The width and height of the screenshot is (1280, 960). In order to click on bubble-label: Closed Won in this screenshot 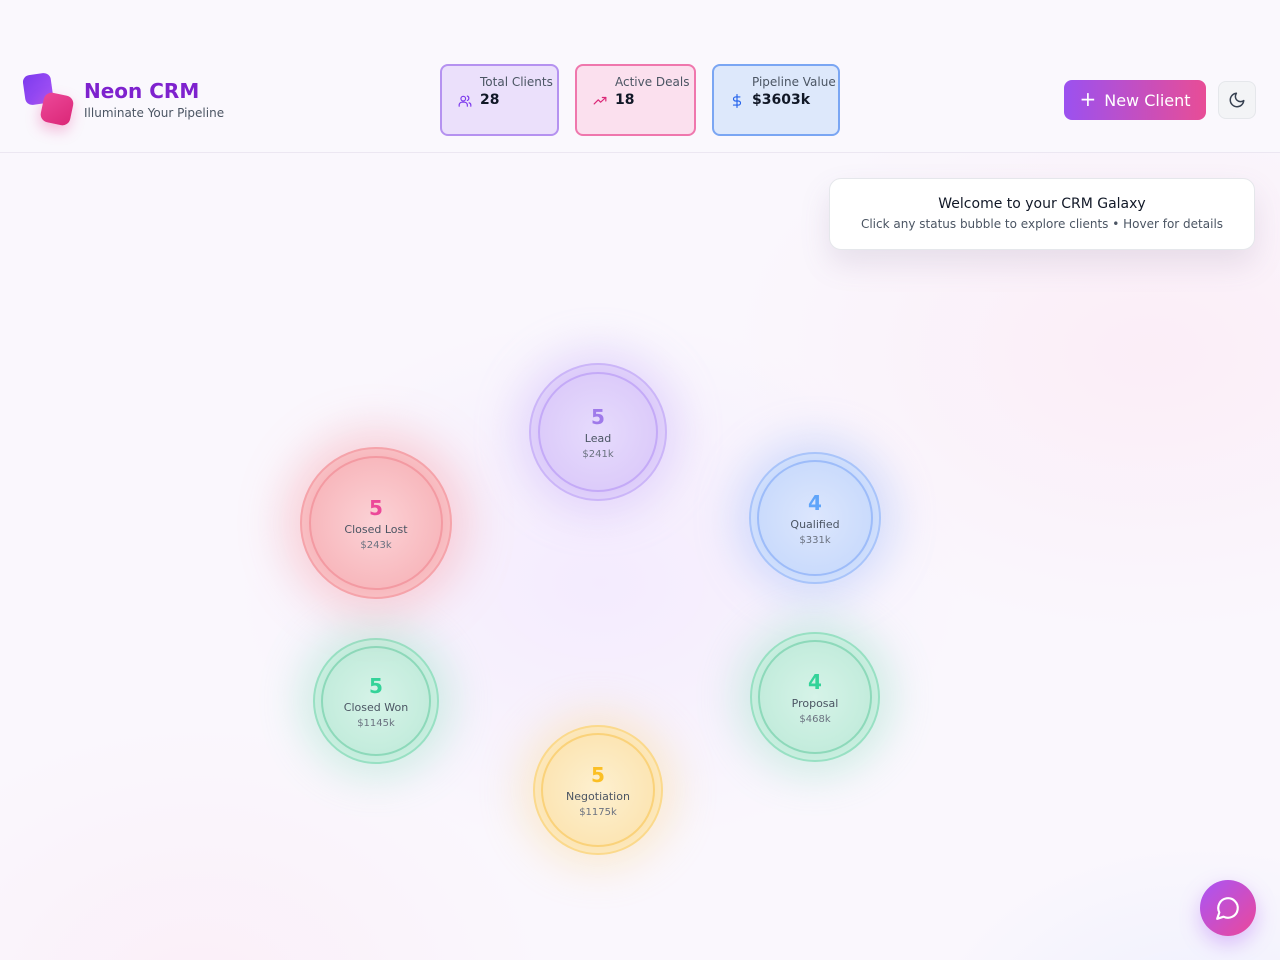, I will do `click(376, 707)`.